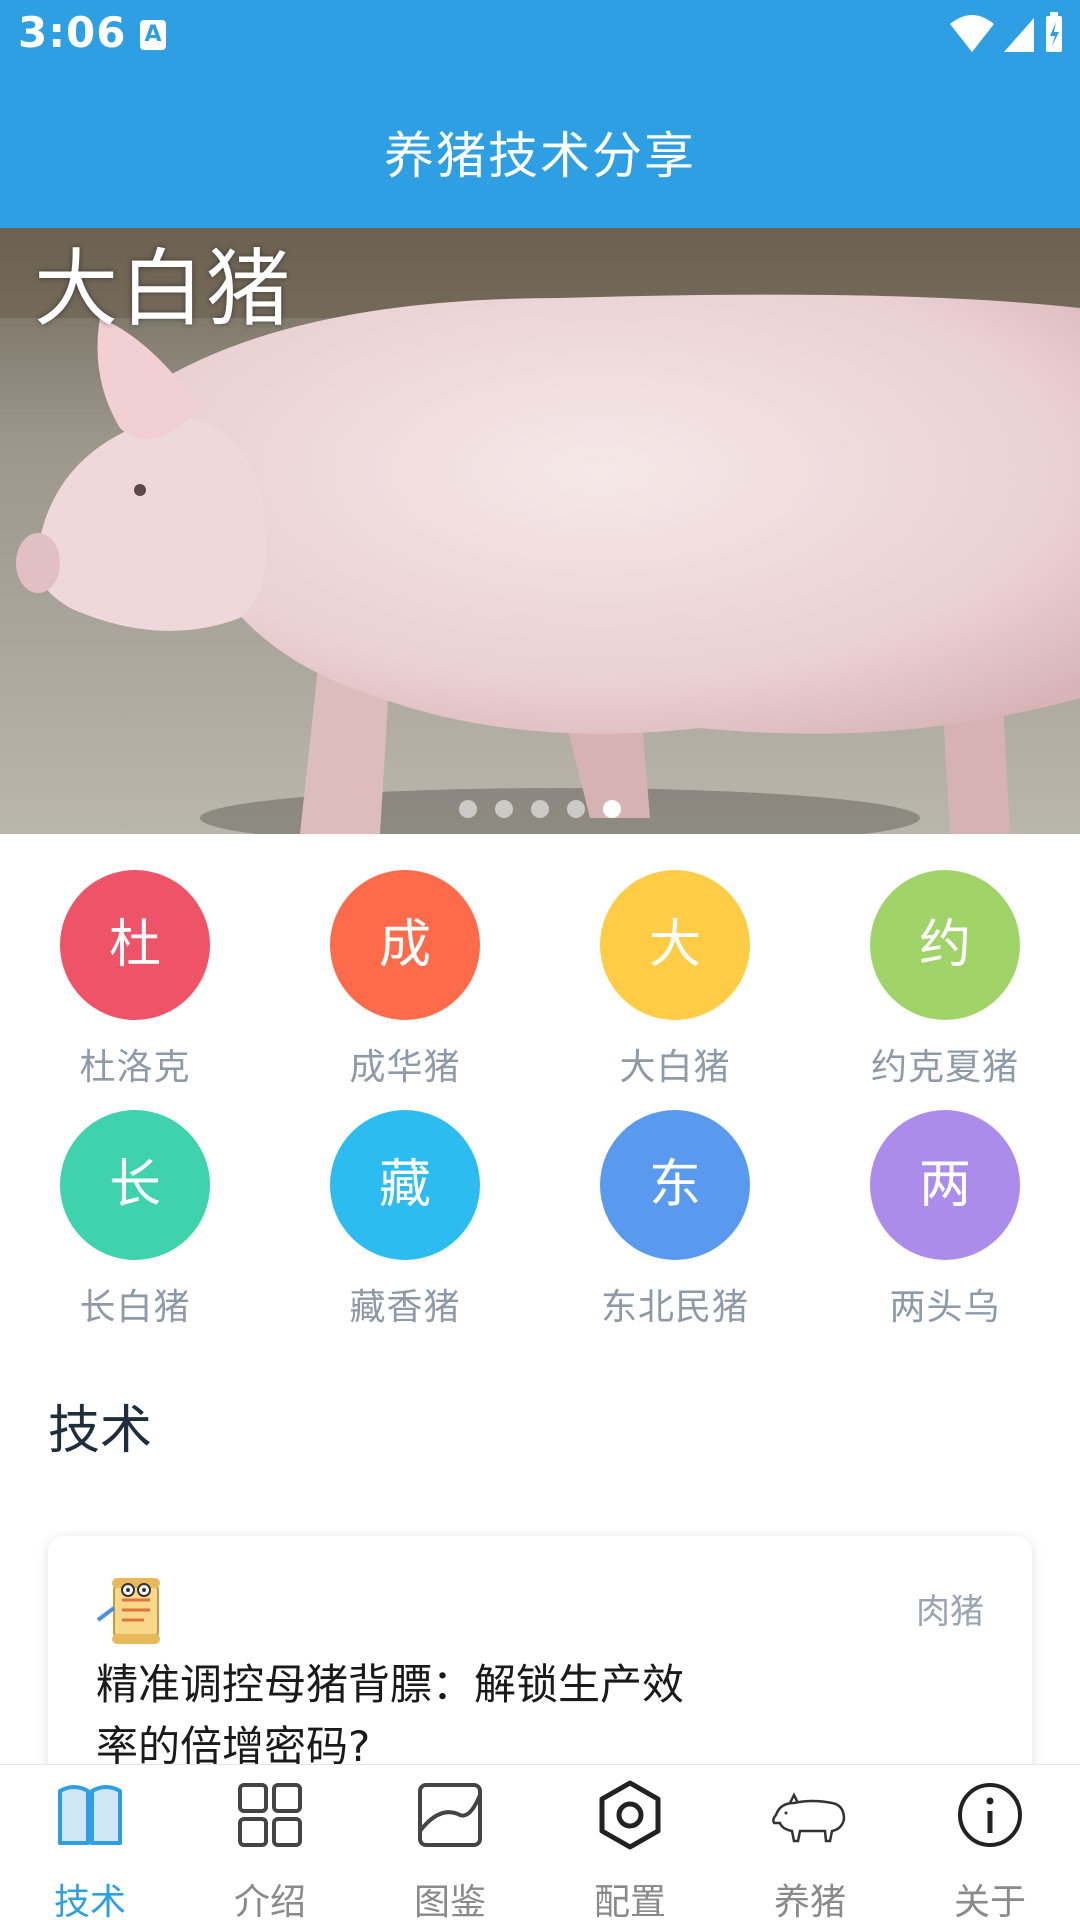 Image resolution: width=1080 pixels, height=1925 pixels. I want to click on nav-item-gallery: 图鉴, so click(450, 1844).